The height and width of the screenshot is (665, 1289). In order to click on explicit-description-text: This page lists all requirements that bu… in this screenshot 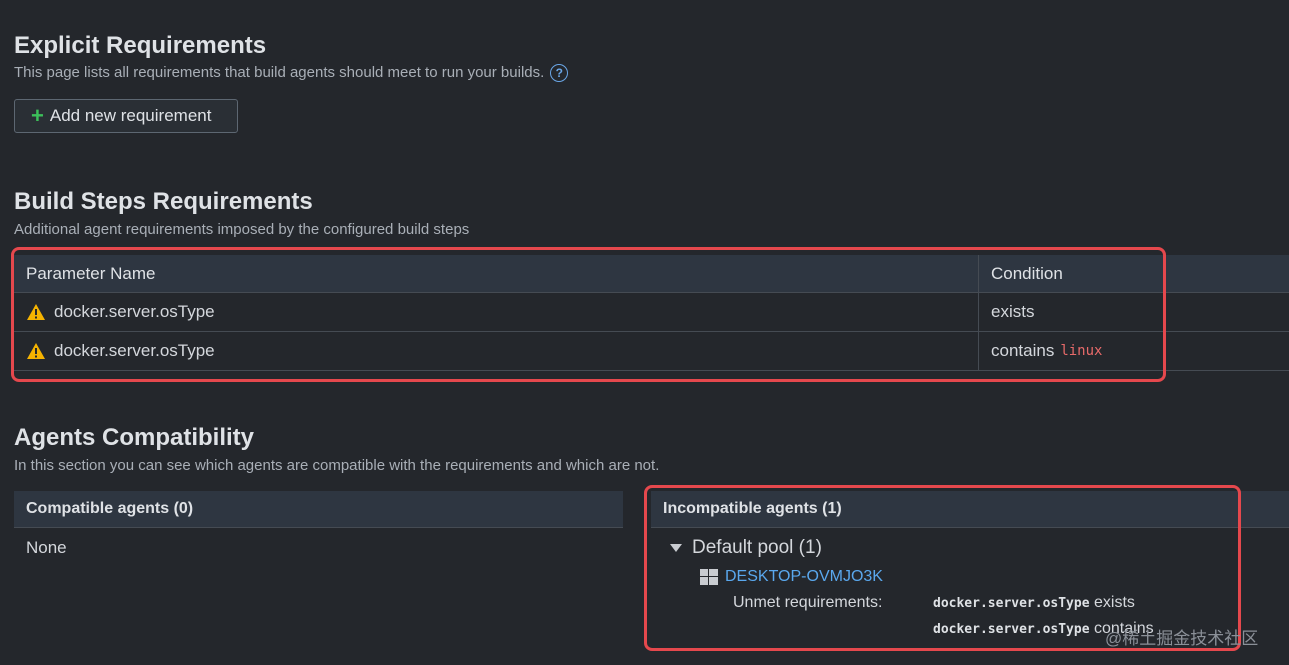, I will do `click(279, 72)`.